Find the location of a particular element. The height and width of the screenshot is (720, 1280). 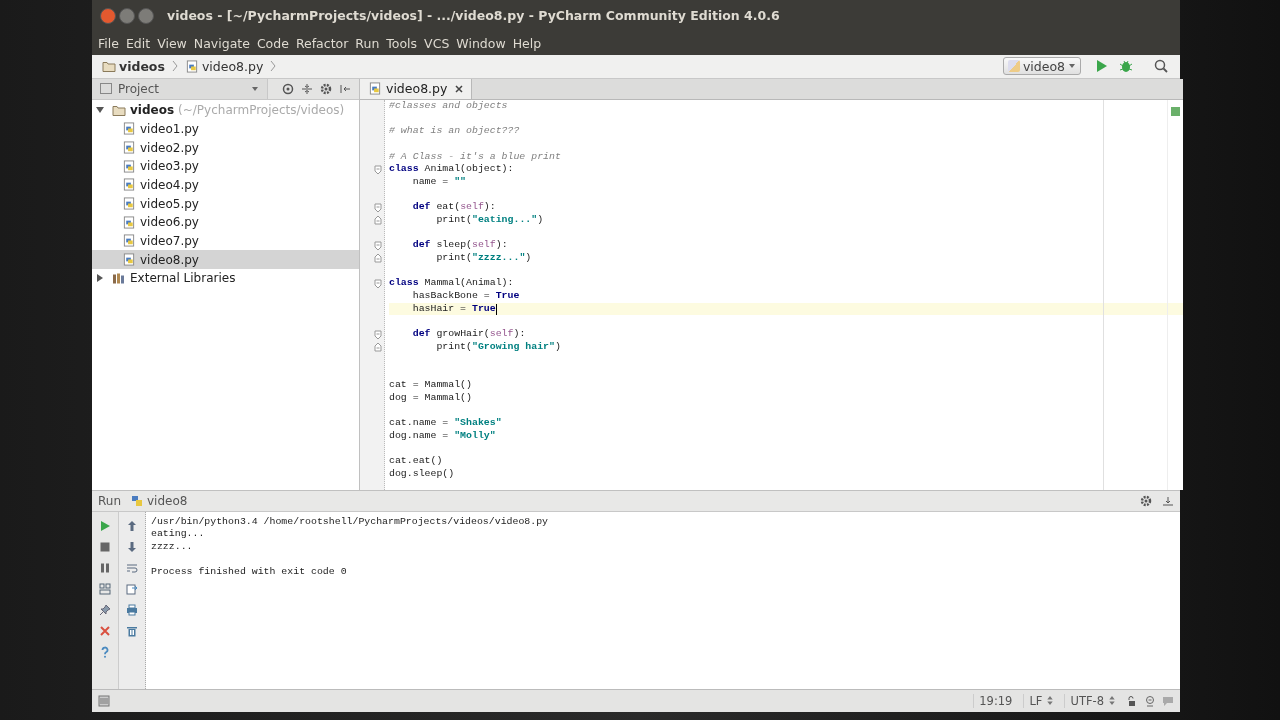

code-line: class Animal(object): is located at coordinates (451, 169).